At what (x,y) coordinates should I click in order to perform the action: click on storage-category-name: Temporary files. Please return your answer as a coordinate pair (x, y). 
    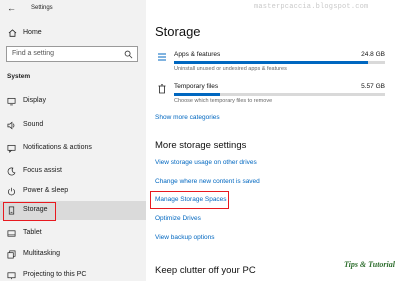
    Looking at the image, I should click on (196, 86).